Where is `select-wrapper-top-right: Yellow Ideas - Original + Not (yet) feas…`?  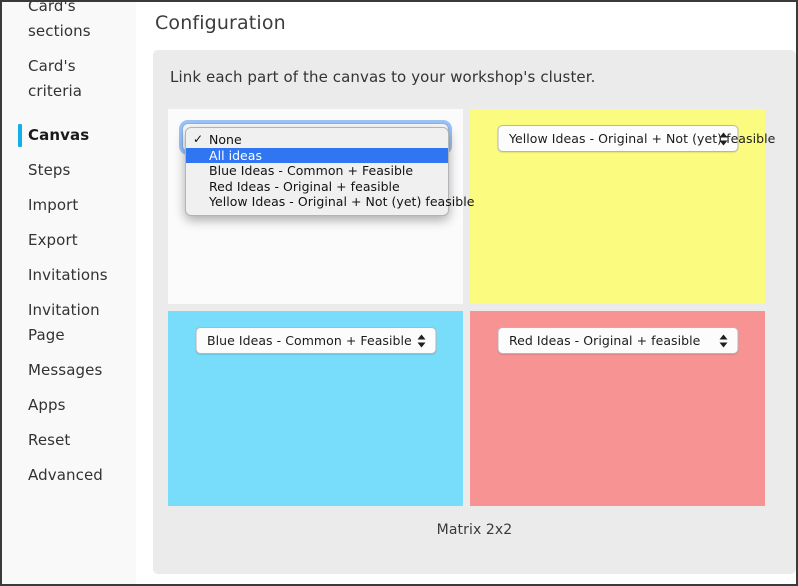 select-wrapper-top-right: Yellow Ideas - Original + Not (yet) feas… is located at coordinates (636, 138).